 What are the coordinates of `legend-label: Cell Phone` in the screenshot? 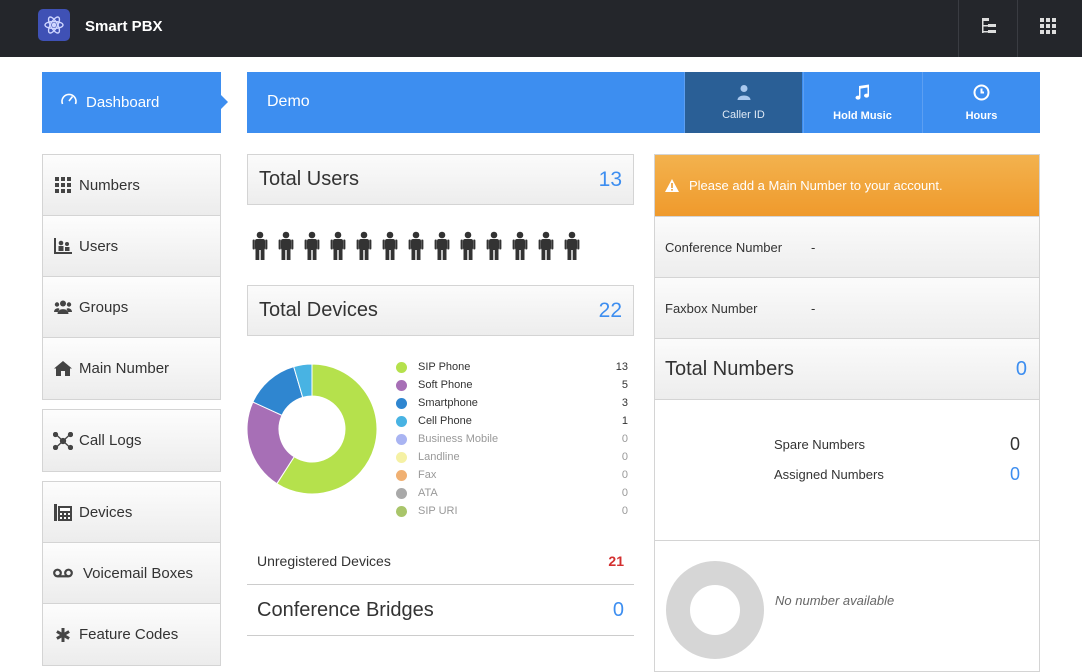 It's located at (445, 421).